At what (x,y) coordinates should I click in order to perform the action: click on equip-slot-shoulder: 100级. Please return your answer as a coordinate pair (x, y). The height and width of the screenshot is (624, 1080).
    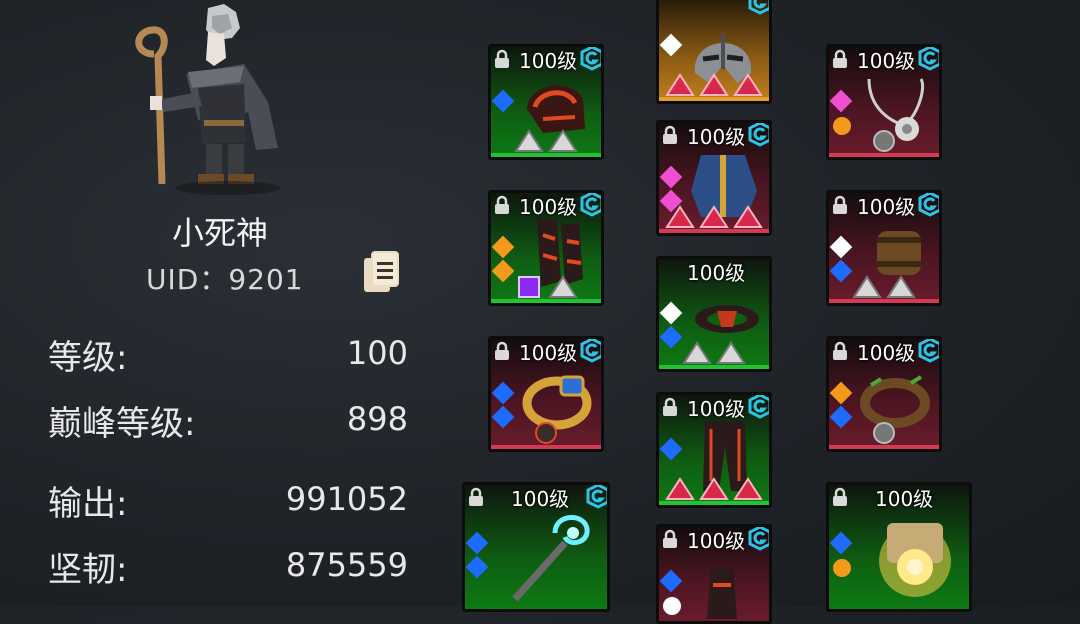
    Looking at the image, I should click on (546, 102).